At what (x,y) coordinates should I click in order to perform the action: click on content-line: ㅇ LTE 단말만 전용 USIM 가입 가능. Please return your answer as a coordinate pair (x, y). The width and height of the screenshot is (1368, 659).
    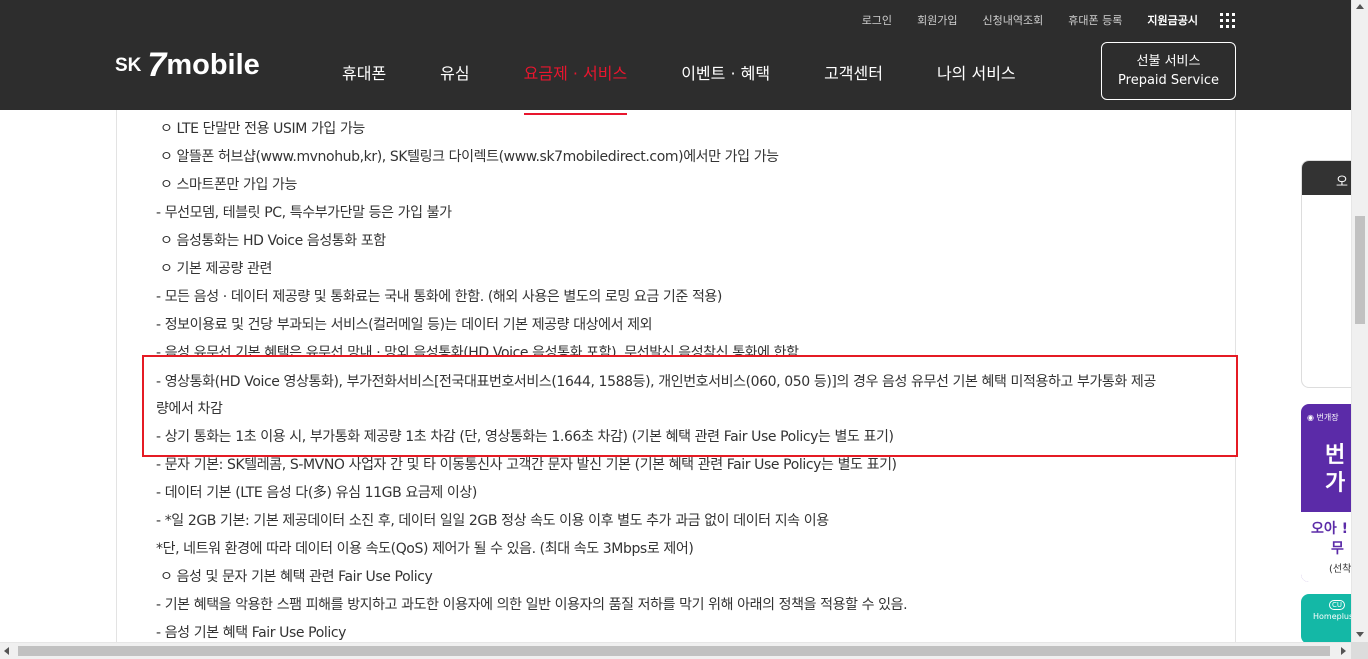
    Looking at the image, I should click on (262, 129).